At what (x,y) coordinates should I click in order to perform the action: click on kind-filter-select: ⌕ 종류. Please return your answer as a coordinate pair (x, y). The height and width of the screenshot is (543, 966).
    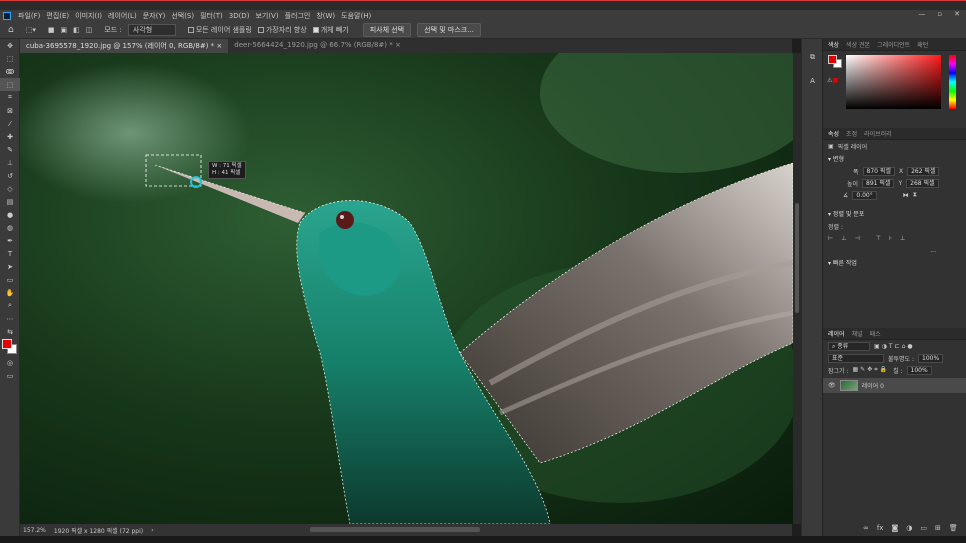
    Looking at the image, I should click on (849, 346).